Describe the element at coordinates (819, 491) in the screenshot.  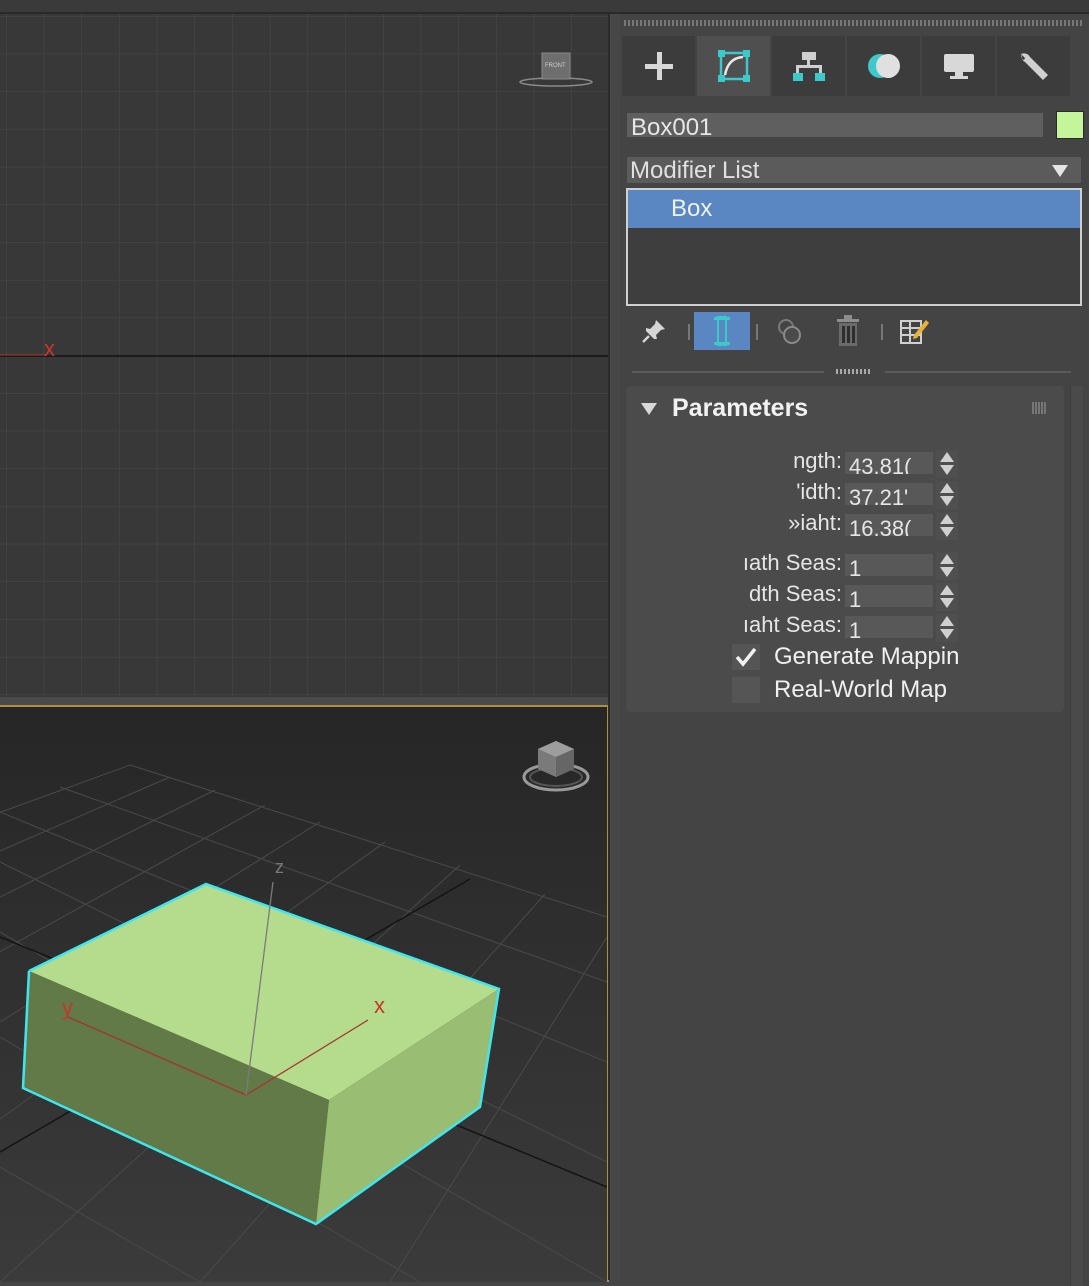
I see `width-label: 'idth:` at that location.